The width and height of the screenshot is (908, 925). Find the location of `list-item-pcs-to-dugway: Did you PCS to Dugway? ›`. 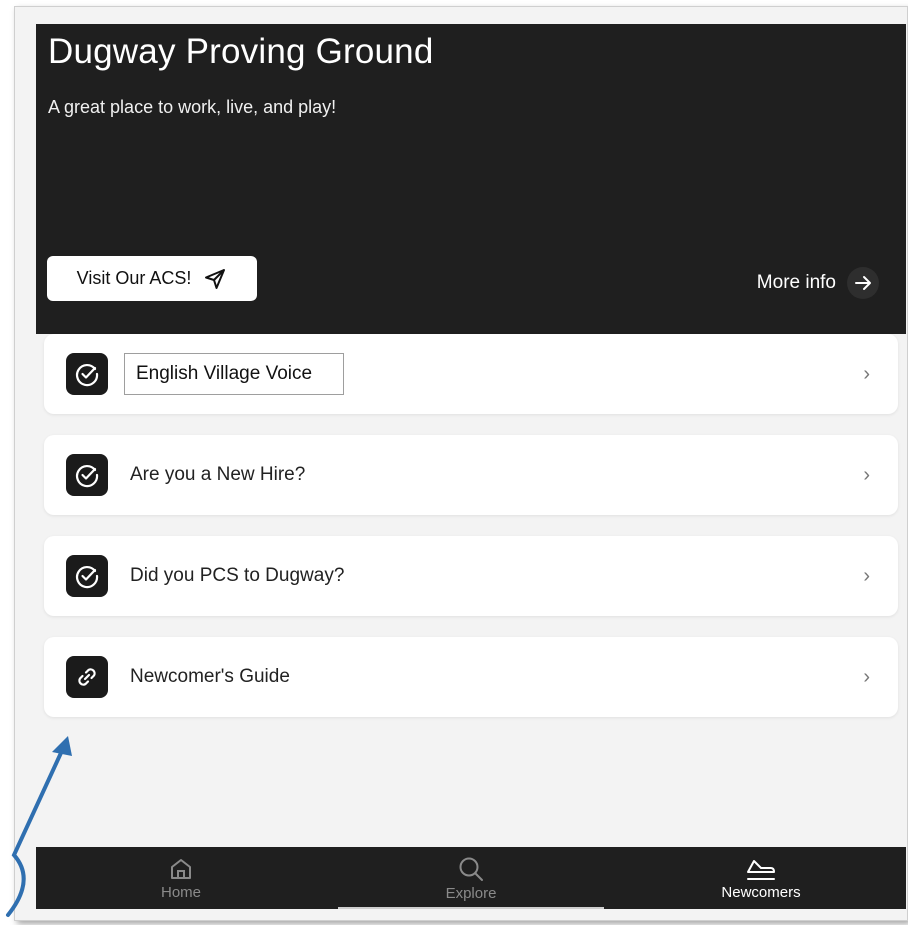

list-item-pcs-to-dugway: Did you PCS to Dugway? › is located at coordinates (471, 576).